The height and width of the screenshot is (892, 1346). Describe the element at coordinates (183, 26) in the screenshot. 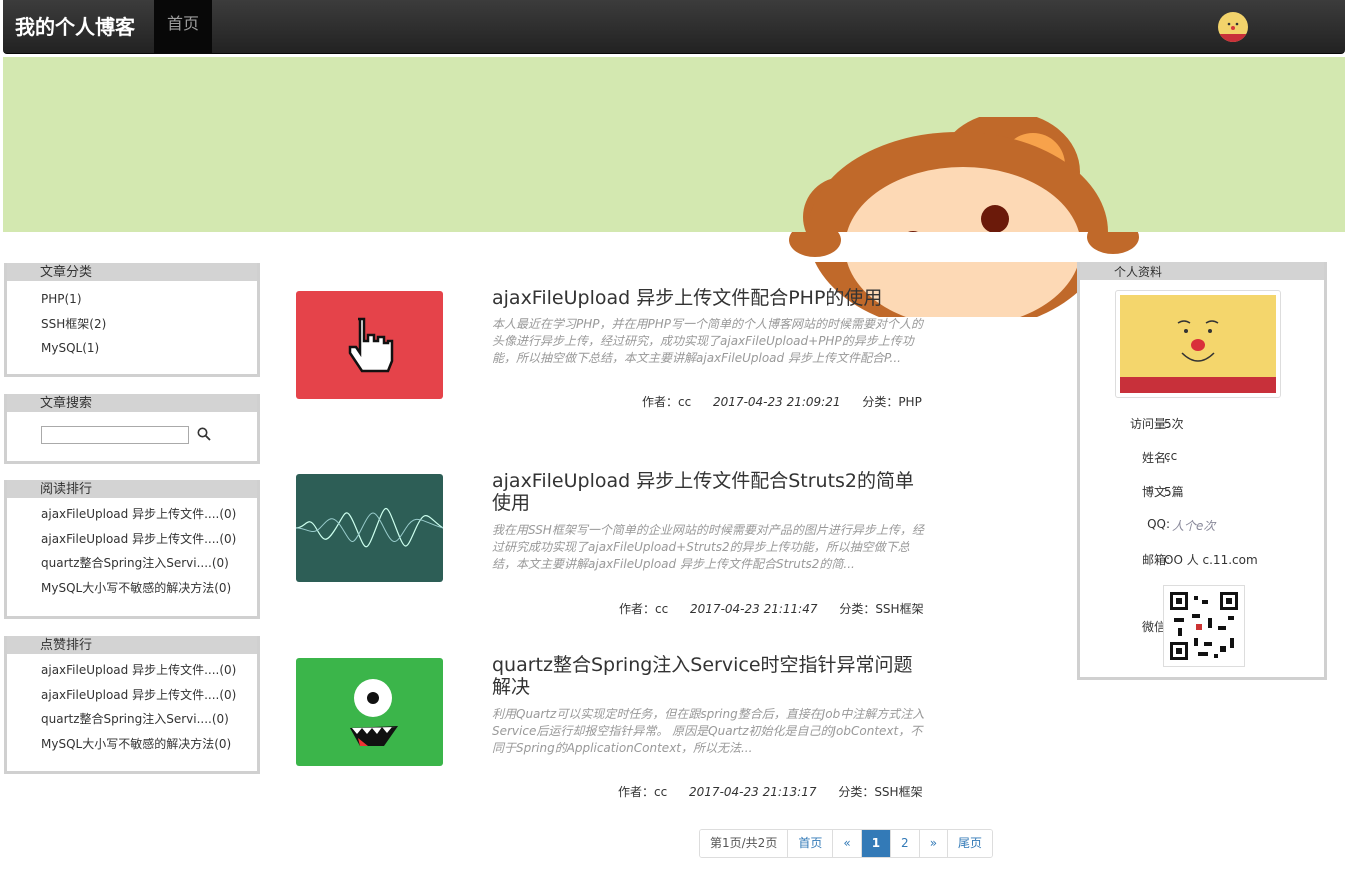

I see `nav-home-link: 首页` at that location.